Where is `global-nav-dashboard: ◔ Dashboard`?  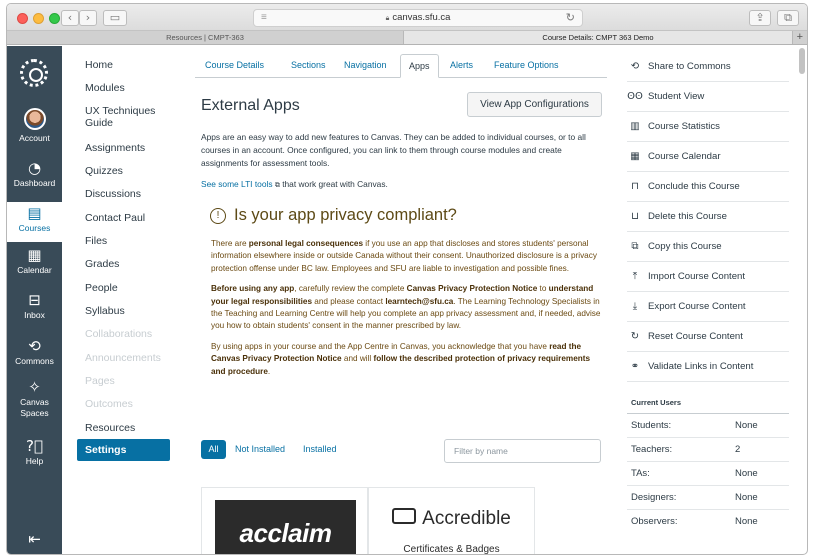 global-nav-dashboard: ◔ Dashboard is located at coordinates (34, 180).